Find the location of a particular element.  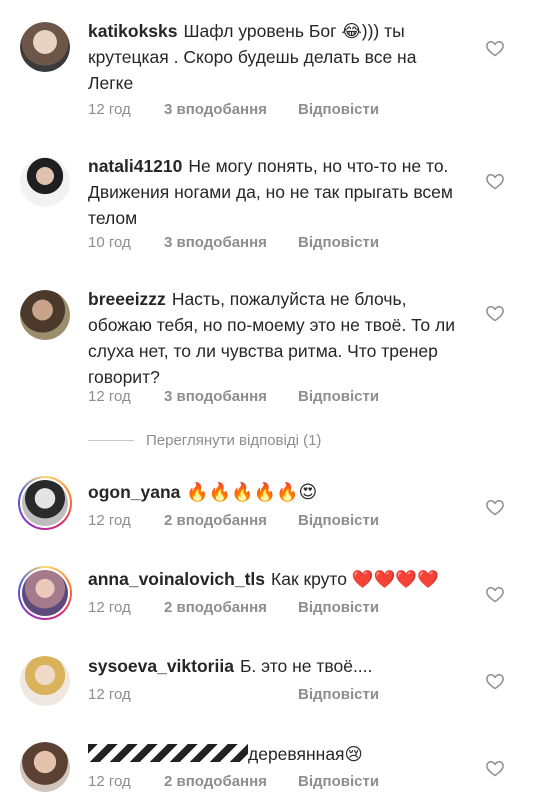

comment-body: Как круто ❤️❤️❤️❤️ is located at coordinates (355, 579).